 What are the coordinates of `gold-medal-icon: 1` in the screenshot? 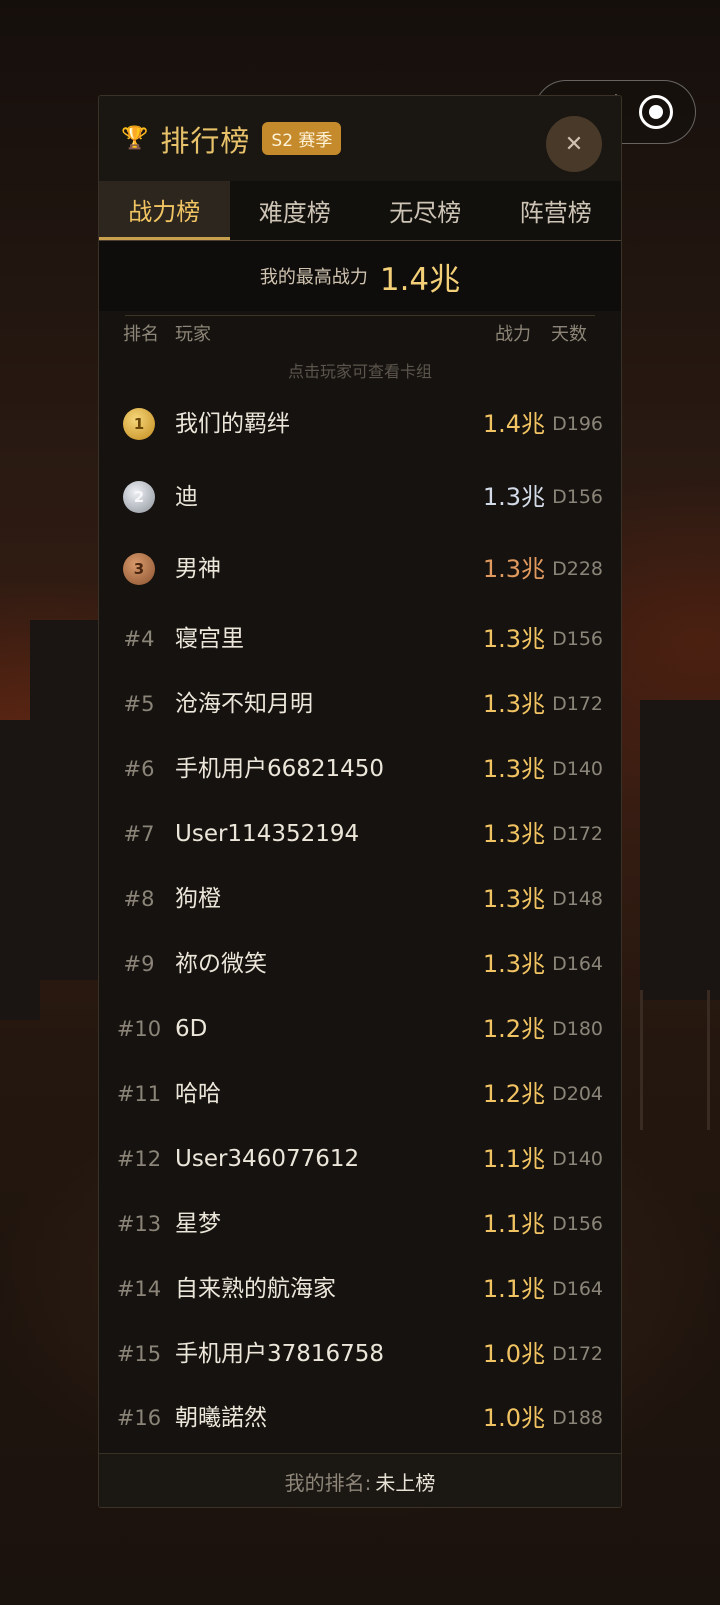 It's located at (139, 424).